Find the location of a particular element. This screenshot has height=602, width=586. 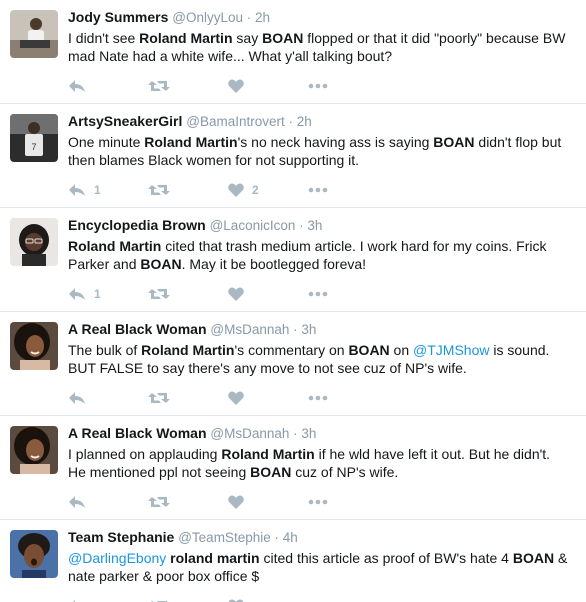

text-segment: One minute is located at coordinates (106, 142).